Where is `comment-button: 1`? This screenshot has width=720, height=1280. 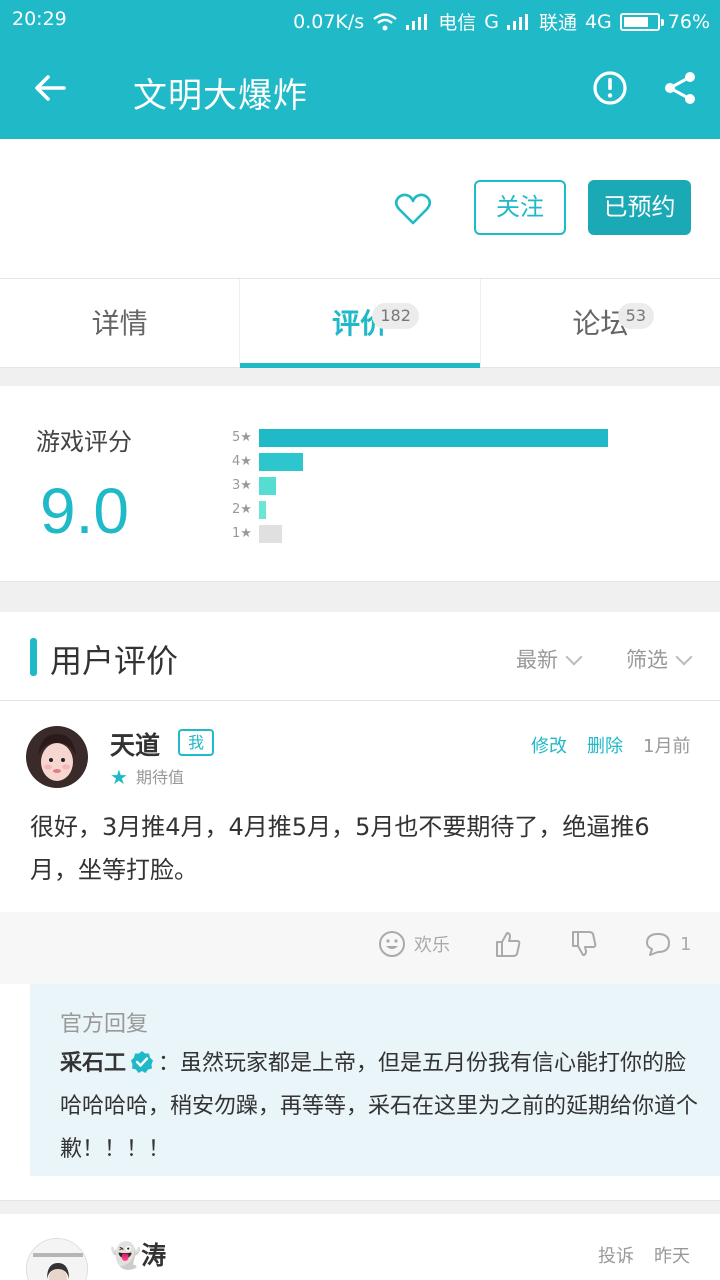
comment-button: 1 is located at coordinates (667, 944).